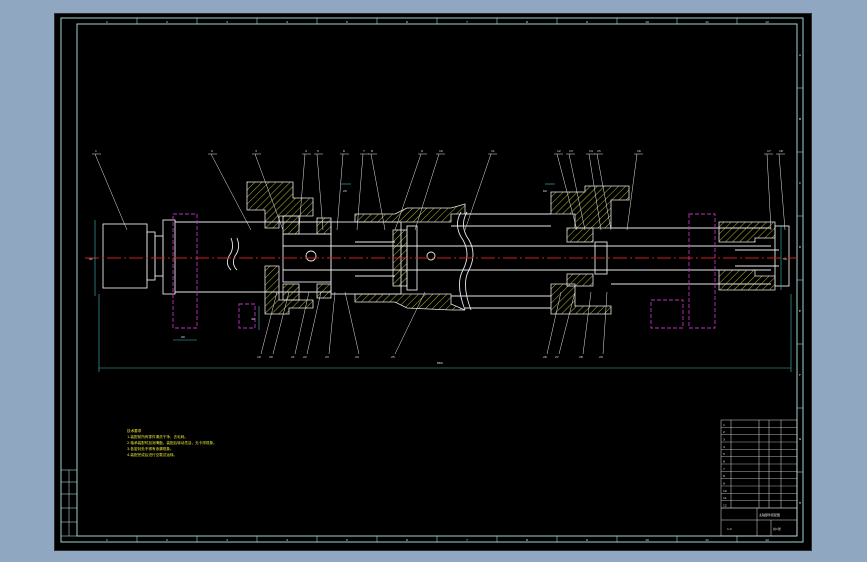  What do you see at coordinates (724, 447) in the screenshot?
I see `bom-row-number: 4` at bounding box center [724, 447].